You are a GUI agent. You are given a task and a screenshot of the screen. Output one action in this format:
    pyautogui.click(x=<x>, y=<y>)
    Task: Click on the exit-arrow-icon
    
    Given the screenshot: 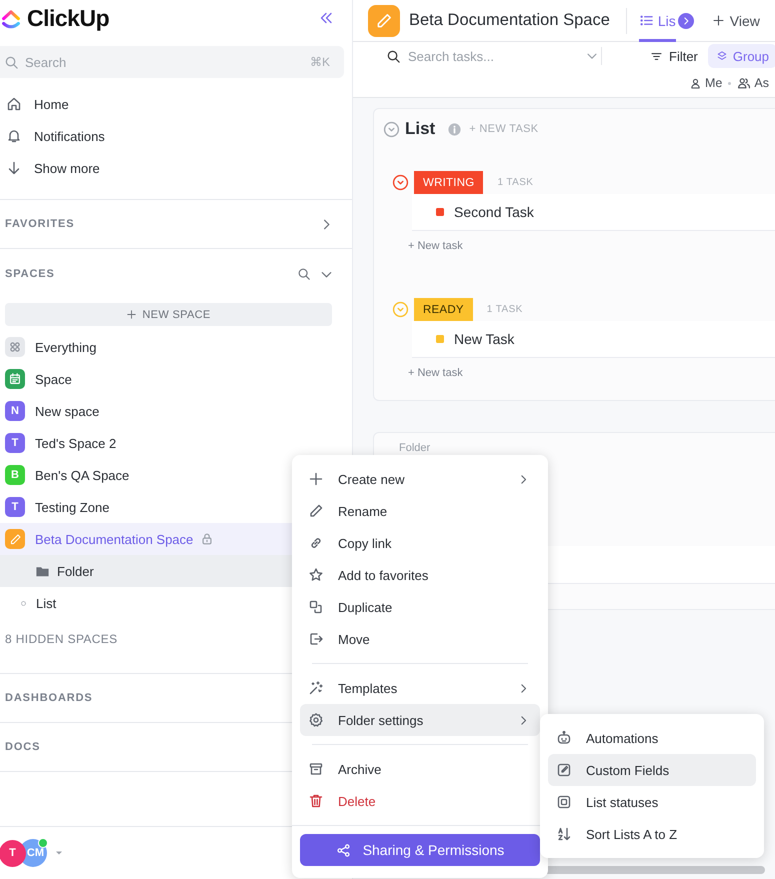 What is the action you would take?
    pyautogui.click(x=316, y=639)
    